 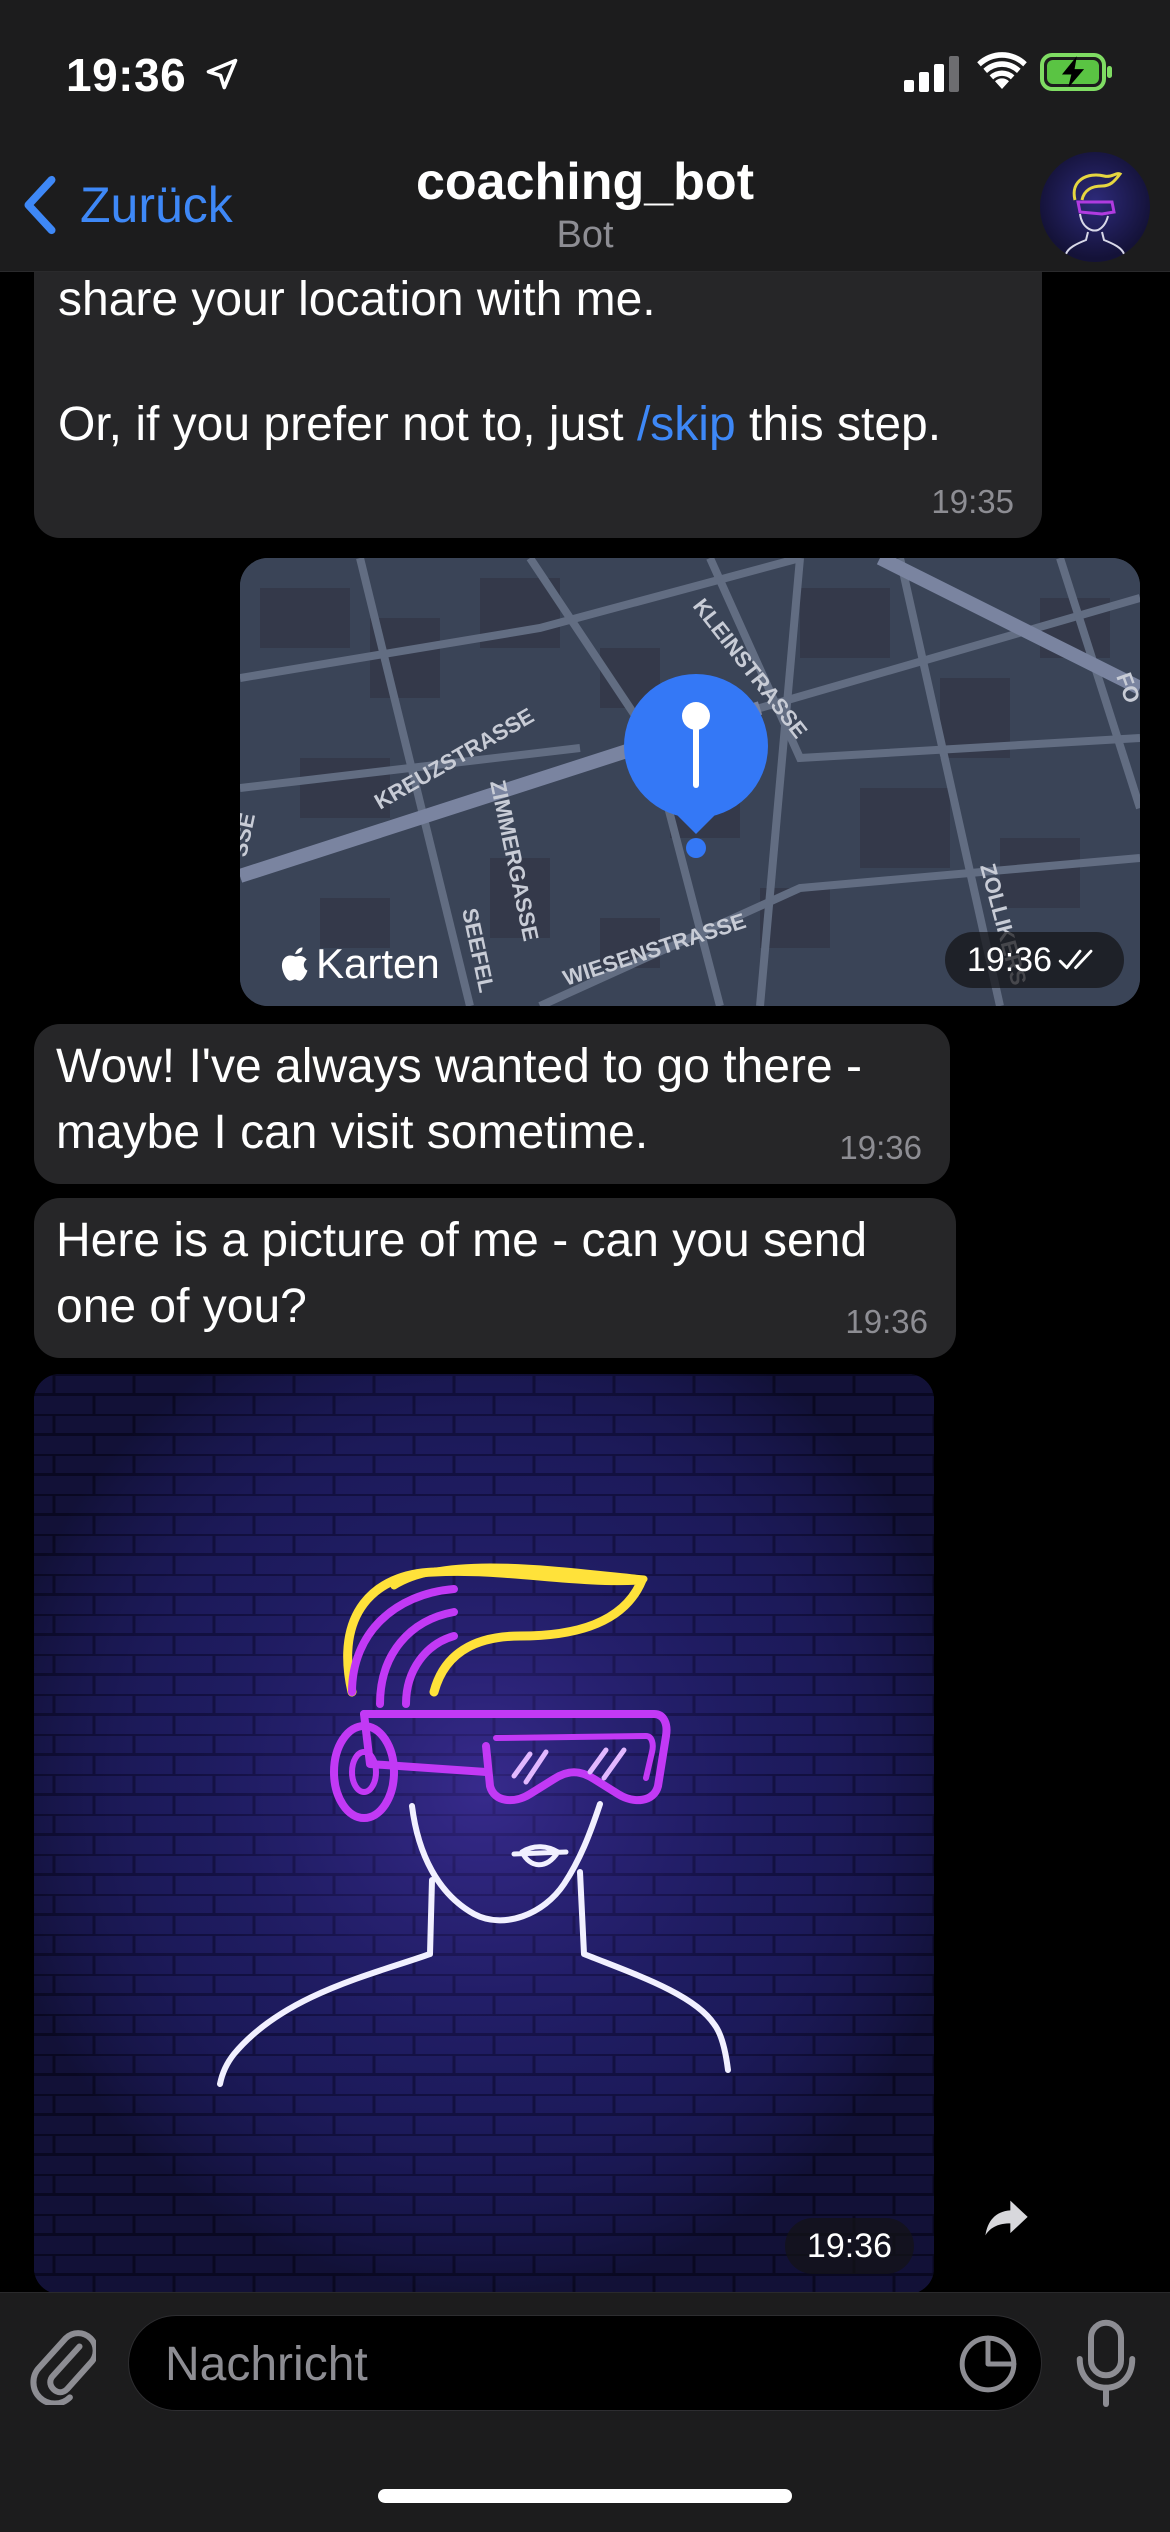 I want to click on message-text-line: share your location with me., so click(x=357, y=299).